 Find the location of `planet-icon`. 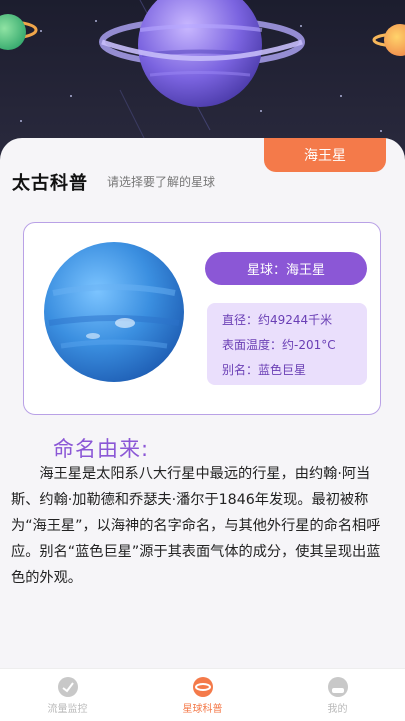

planet-icon is located at coordinates (202, 686).